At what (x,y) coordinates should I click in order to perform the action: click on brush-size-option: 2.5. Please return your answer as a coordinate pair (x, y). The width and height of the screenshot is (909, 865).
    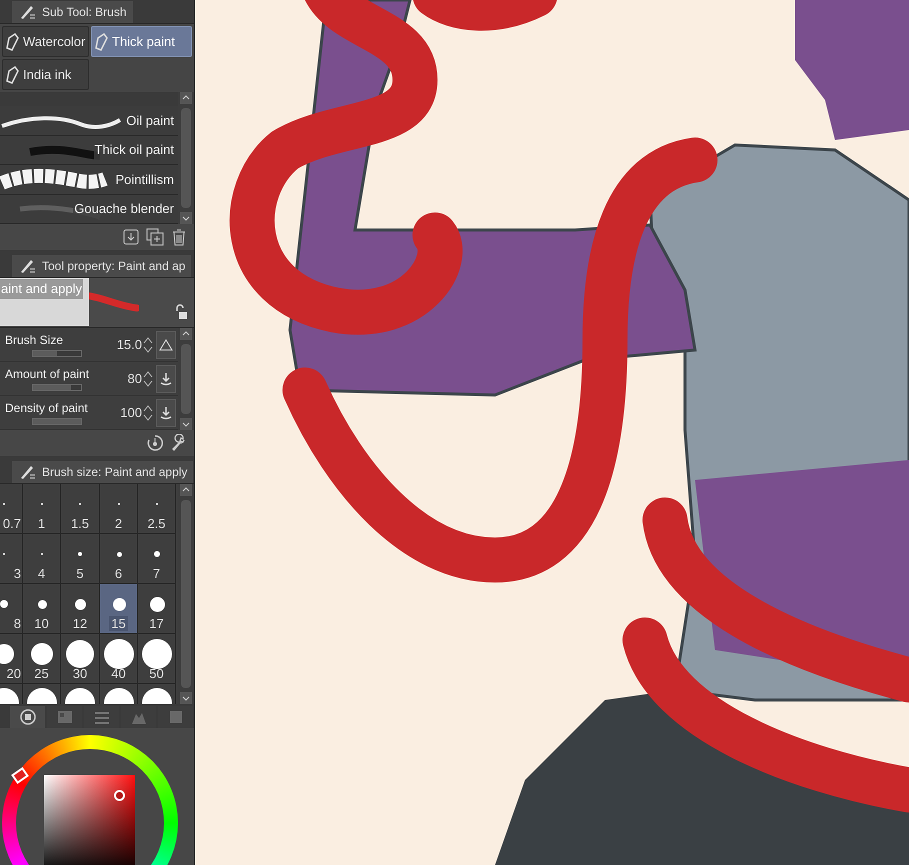
    Looking at the image, I should click on (157, 509).